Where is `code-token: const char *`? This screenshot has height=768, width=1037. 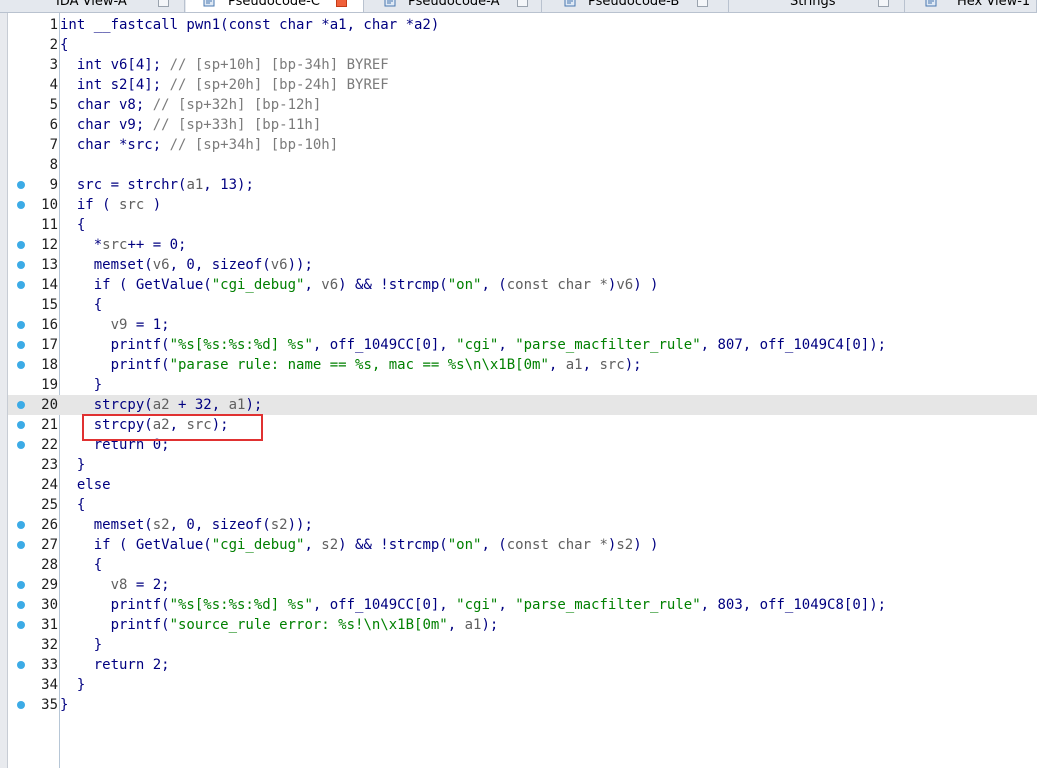
code-token: const char * is located at coordinates (557, 545).